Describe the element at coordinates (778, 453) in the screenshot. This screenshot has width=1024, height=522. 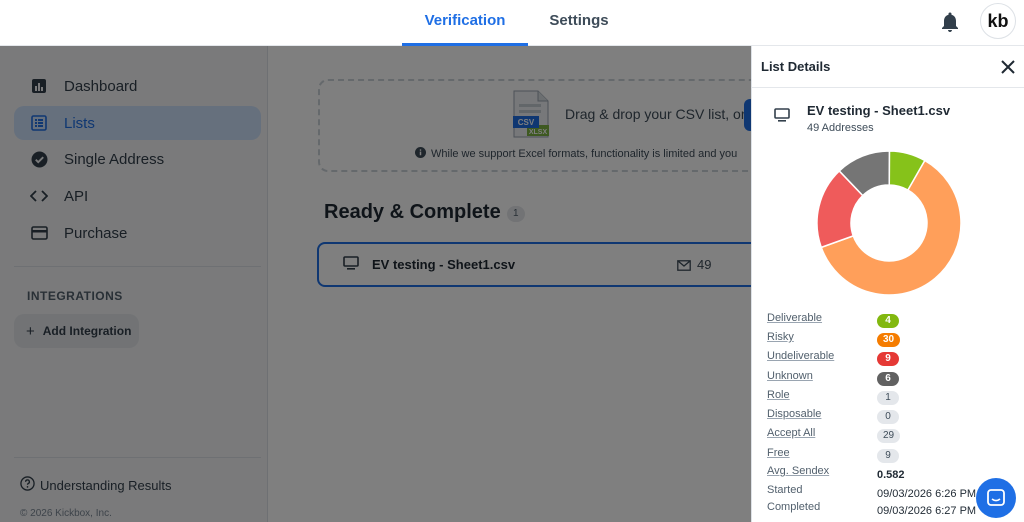
I see `stat-label-free: Free` at that location.